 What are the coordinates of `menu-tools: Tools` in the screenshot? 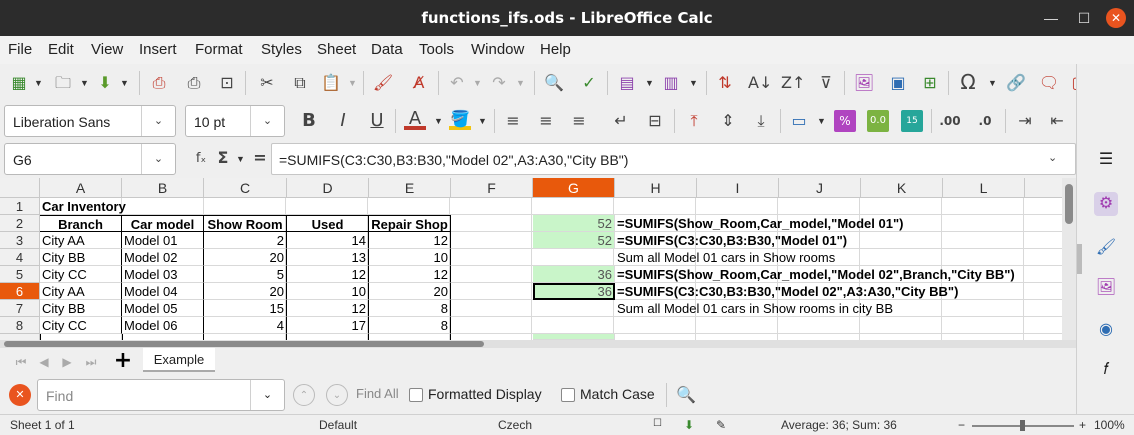 It's located at (436, 49).